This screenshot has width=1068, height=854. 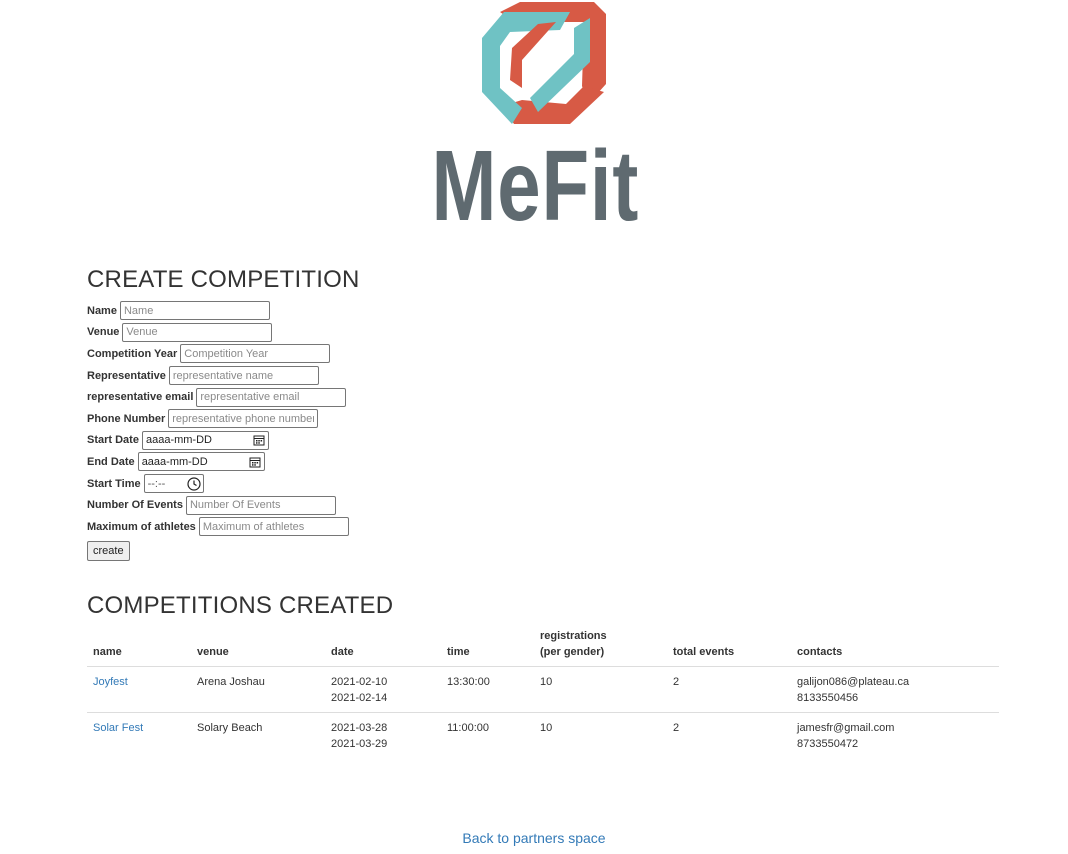 I want to click on maximum-athletes-input, so click(x=273, y=527).